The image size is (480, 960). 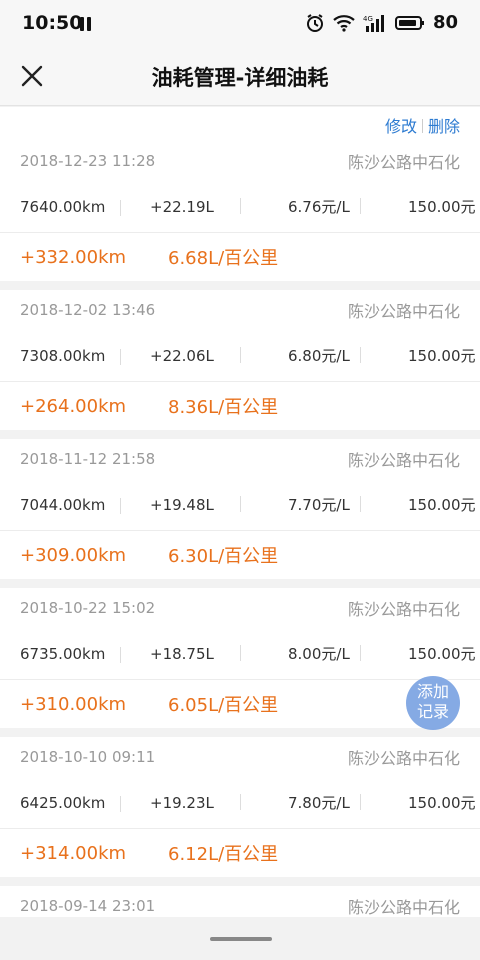 What do you see at coordinates (180, 356) in the screenshot?
I see `record-fuel-amount: +22.06L` at bounding box center [180, 356].